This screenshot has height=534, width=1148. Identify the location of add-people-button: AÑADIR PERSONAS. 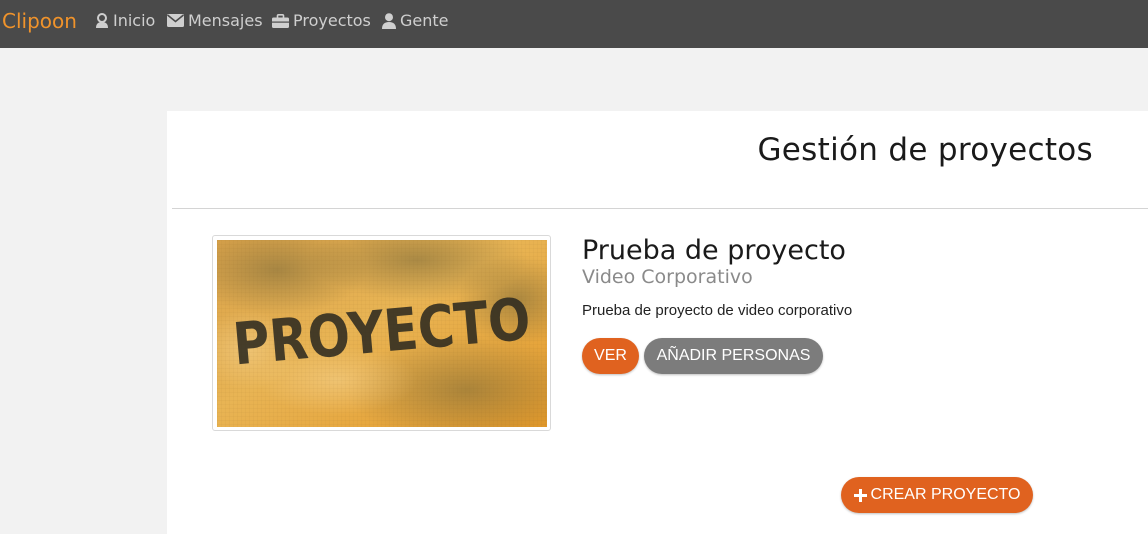
(733, 356).